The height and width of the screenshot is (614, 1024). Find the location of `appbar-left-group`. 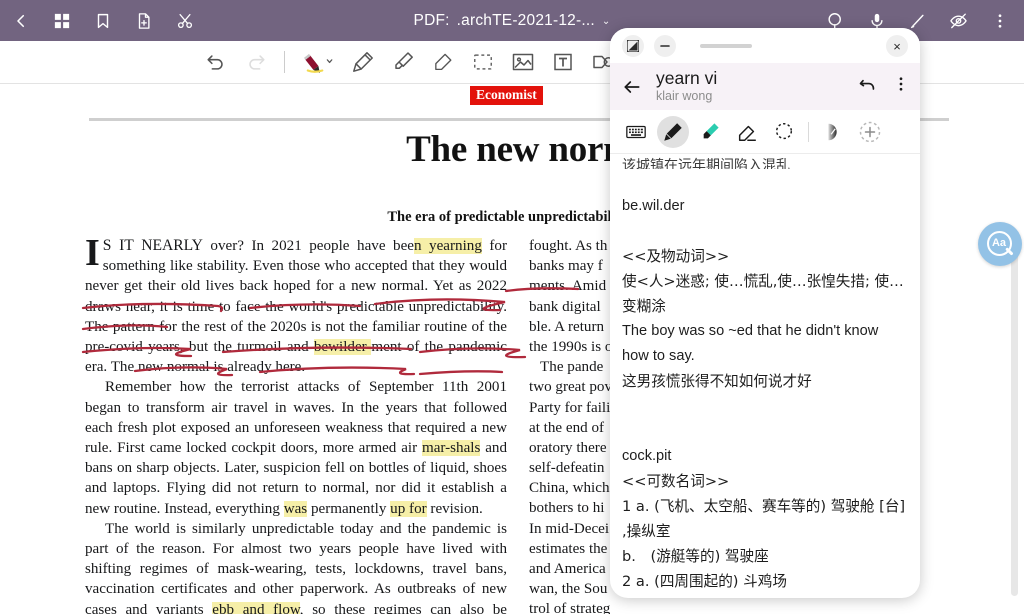

appbar-left-group is located at coordinates (102, 20).